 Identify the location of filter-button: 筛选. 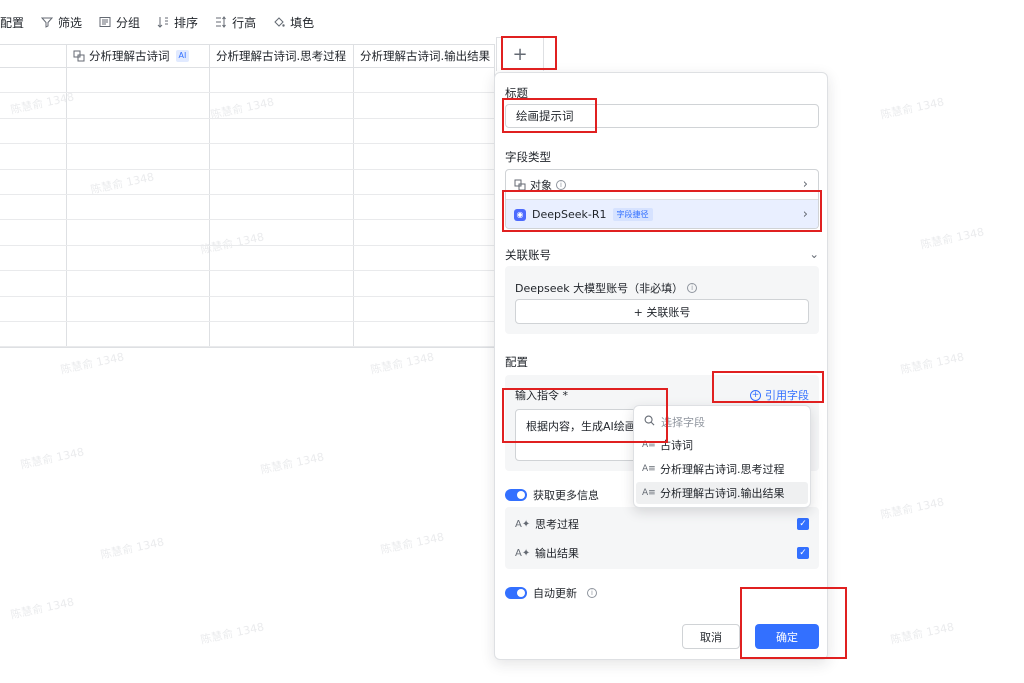
(61, 22).